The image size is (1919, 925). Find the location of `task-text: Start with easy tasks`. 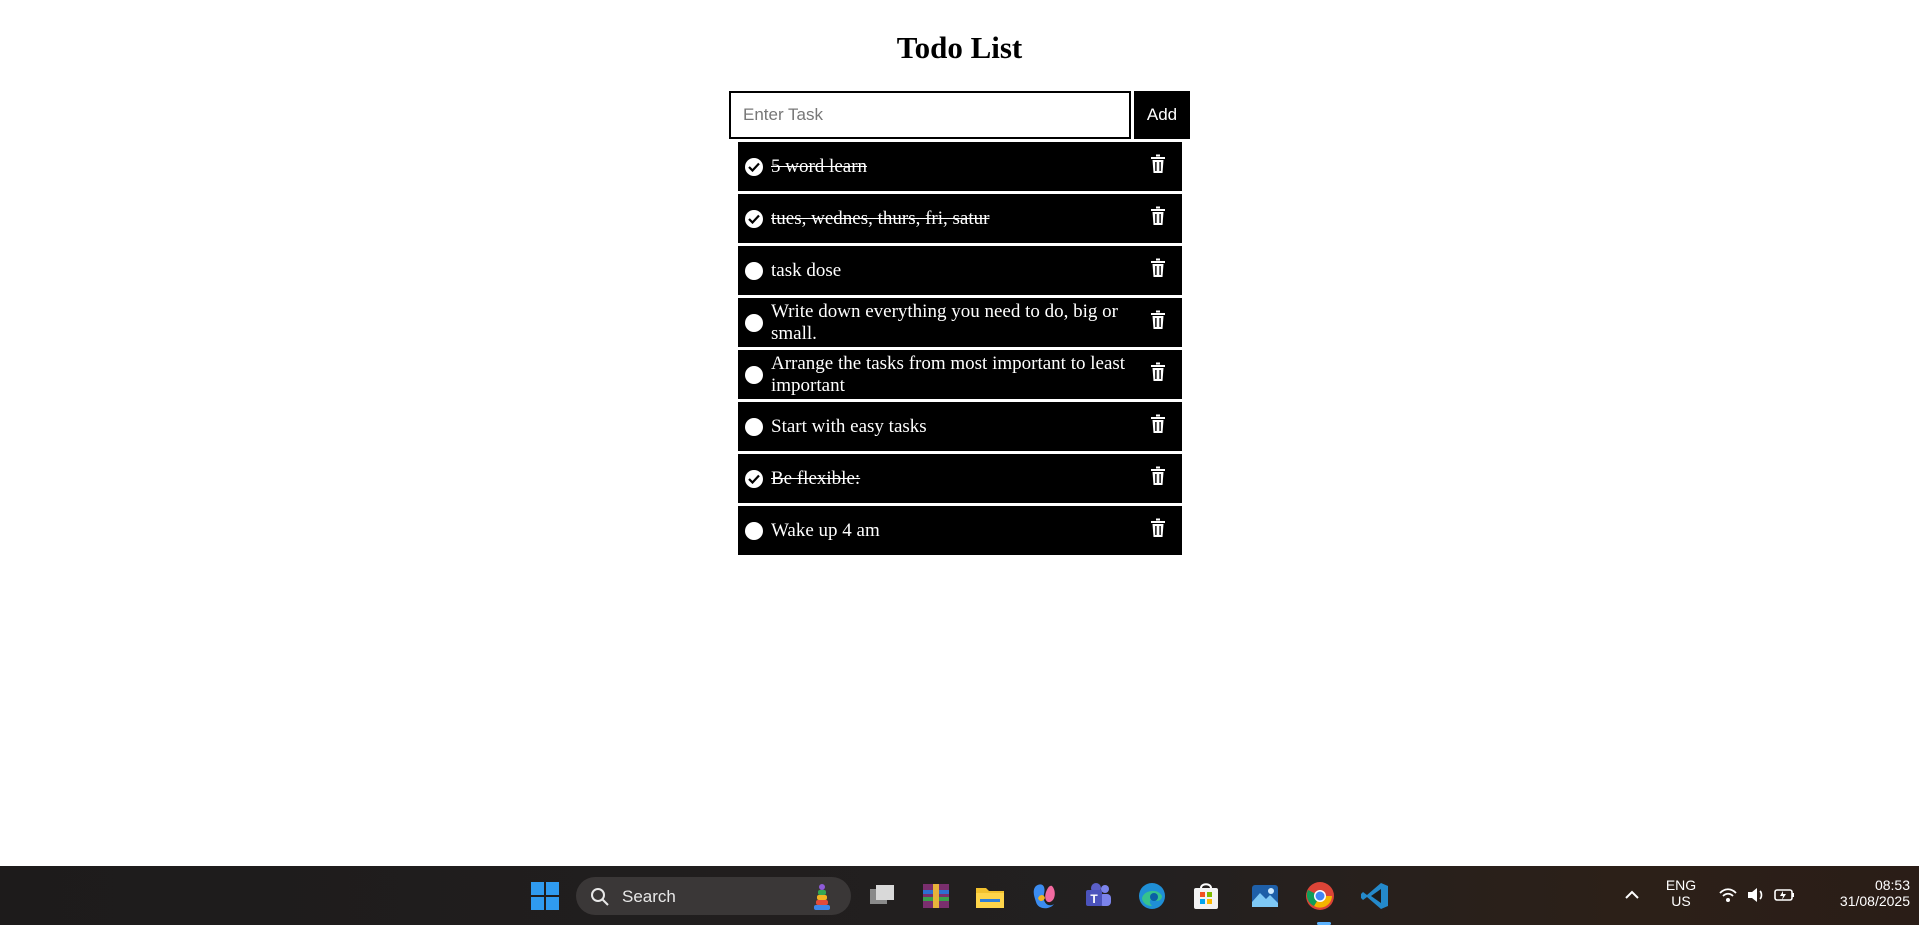

task-text: Start with easy tasks is located at coordinates (849, 426).